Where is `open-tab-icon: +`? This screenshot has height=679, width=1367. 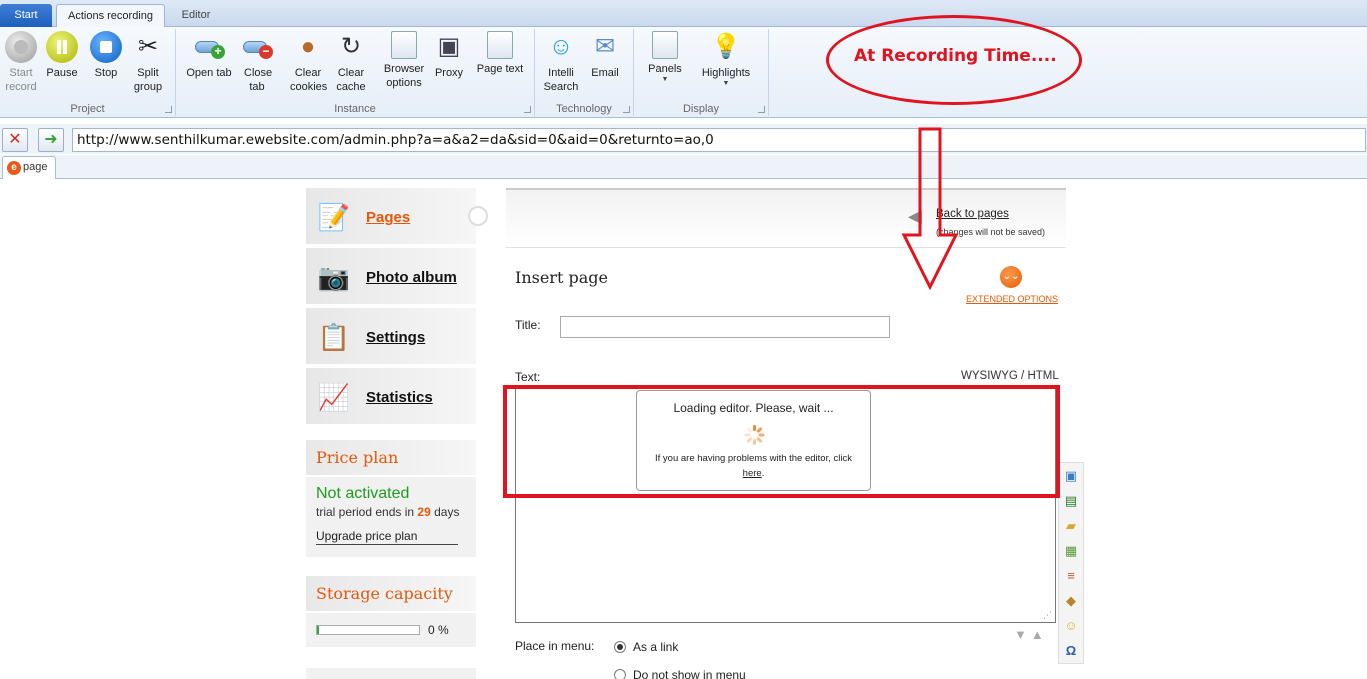 open-tab-icon: + is located at coordinates (209, 47).